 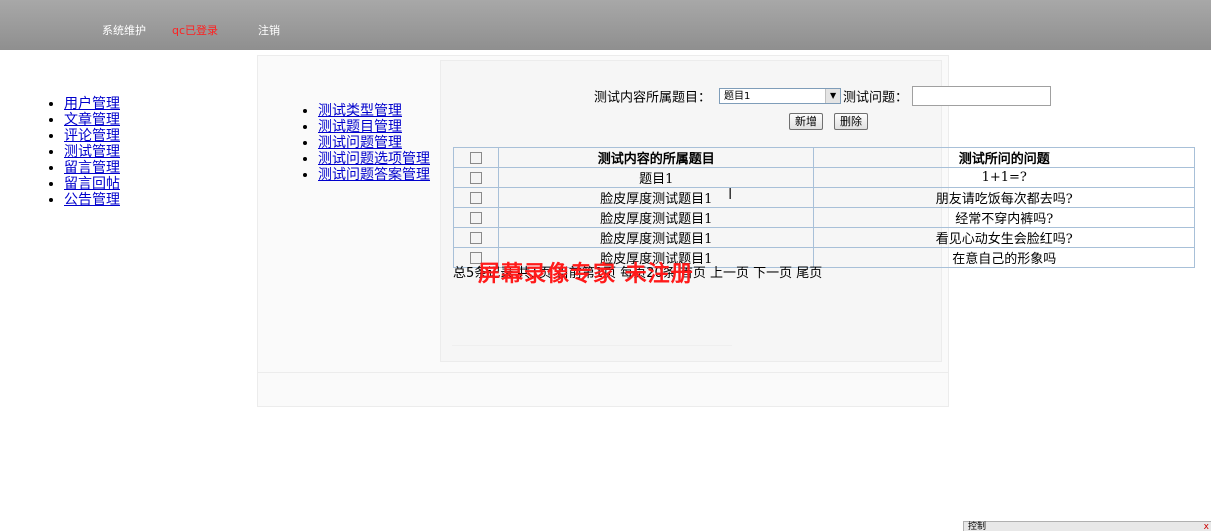 I want to click on delete-button: 删除, so click(x=851, y=121).